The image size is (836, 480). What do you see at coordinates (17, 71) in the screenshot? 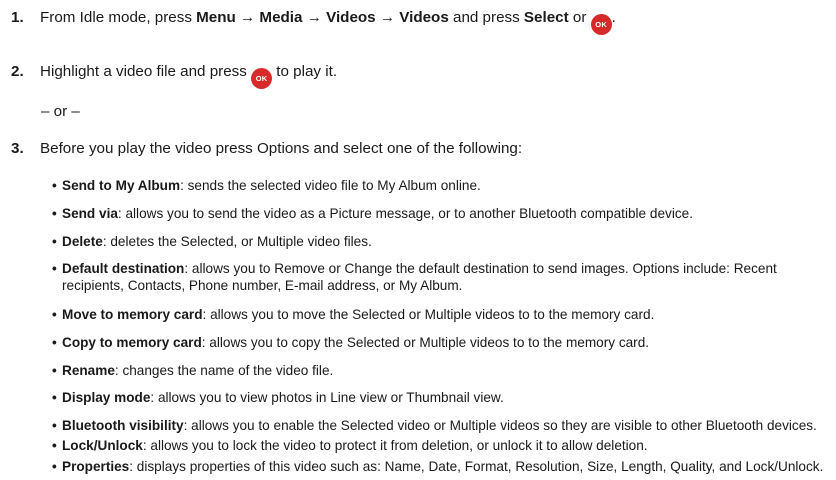
I see `step-number: 2.` at bounding box center [17, 71].